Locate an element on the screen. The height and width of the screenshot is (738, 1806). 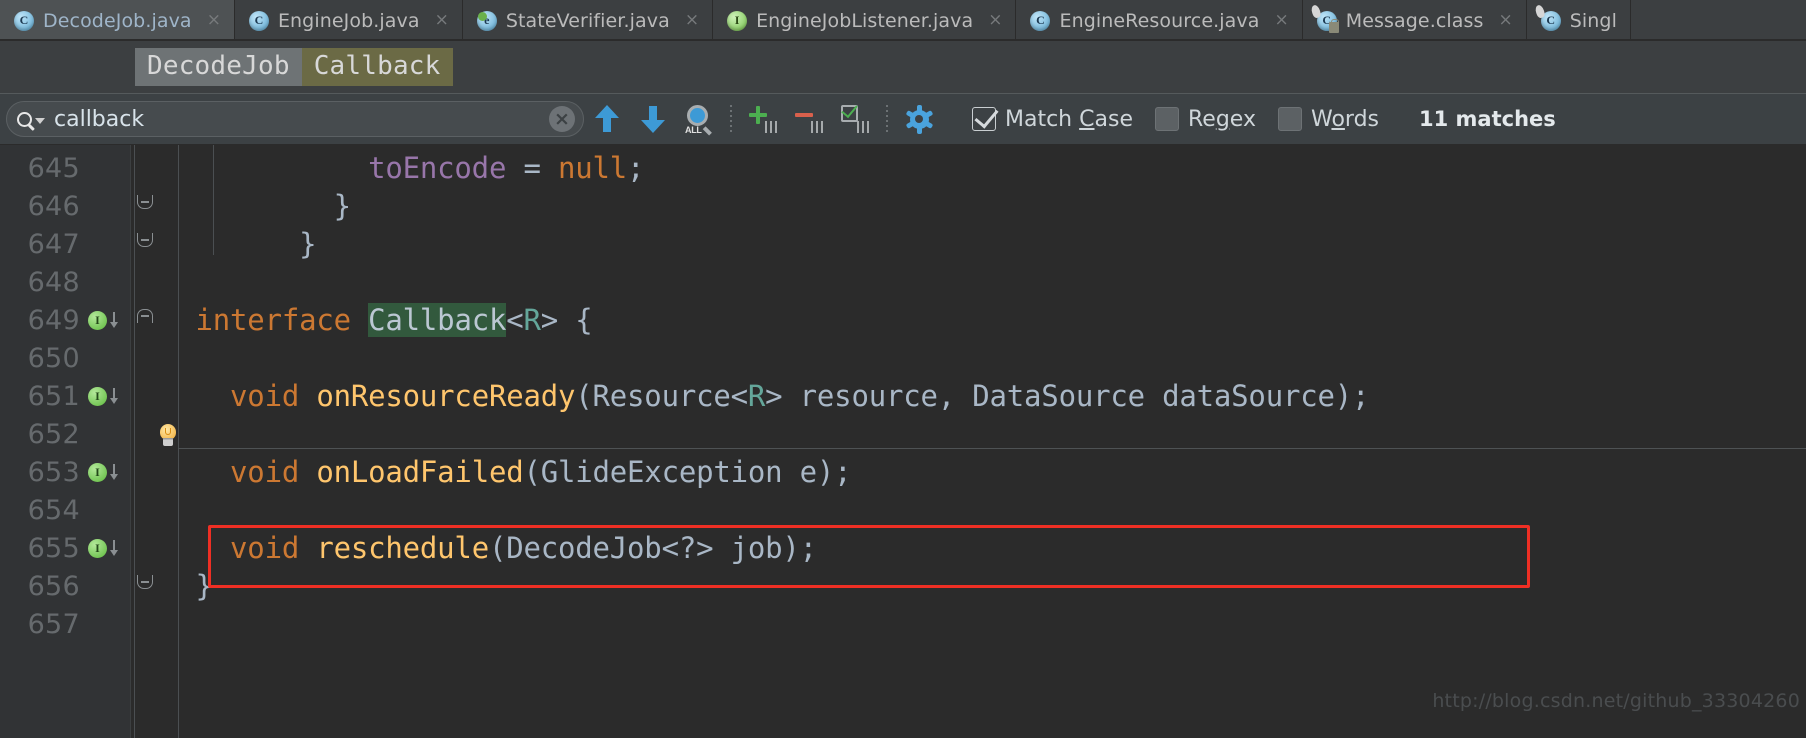
line-number: 646 is located at coordinates (53, 206).